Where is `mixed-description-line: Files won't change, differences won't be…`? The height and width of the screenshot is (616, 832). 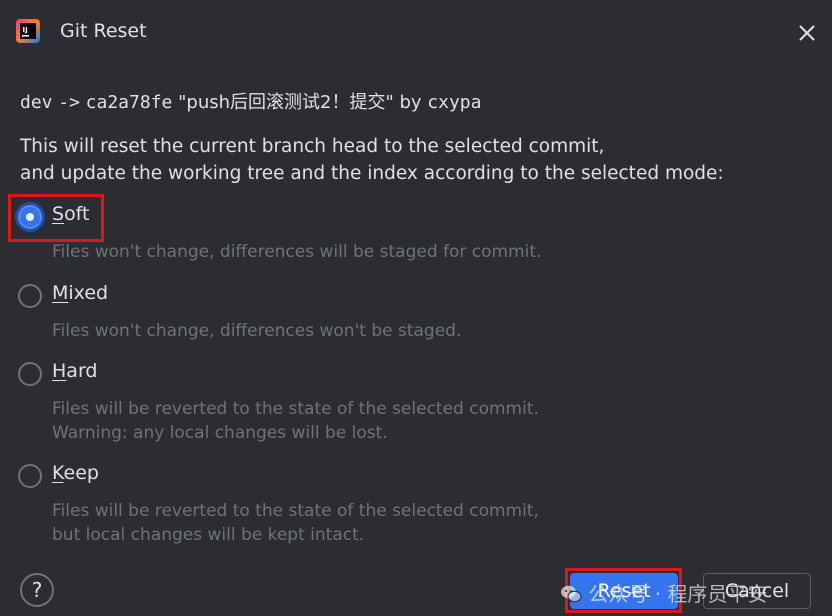 mixed-description-line: Files won't change, differences won't be… is located at coordinates (257, 331).